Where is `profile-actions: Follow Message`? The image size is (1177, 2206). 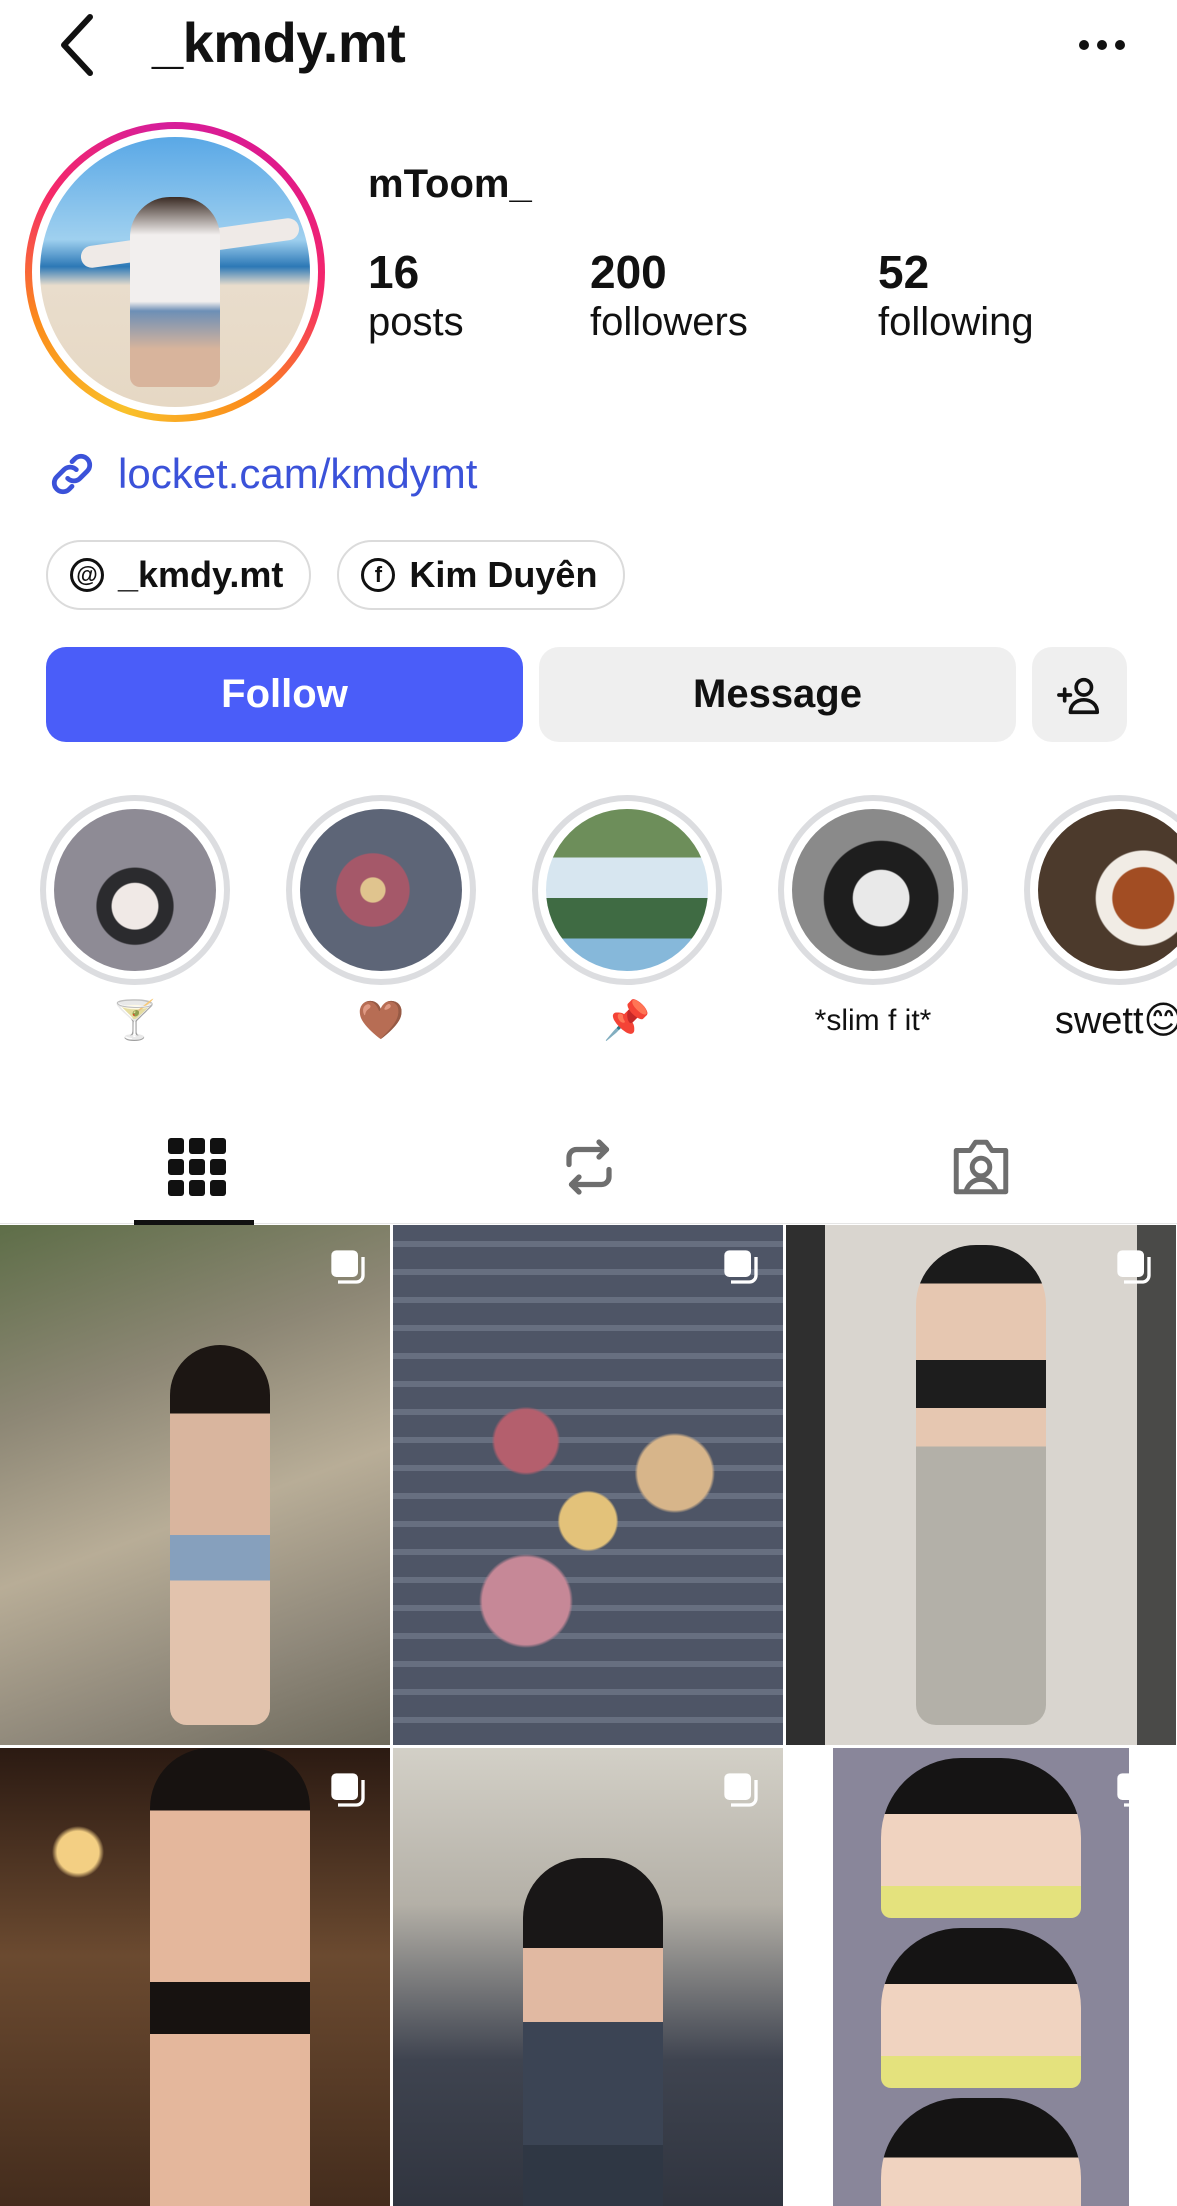
profile-actions: Follow Message is located at coordinates (586, 694).